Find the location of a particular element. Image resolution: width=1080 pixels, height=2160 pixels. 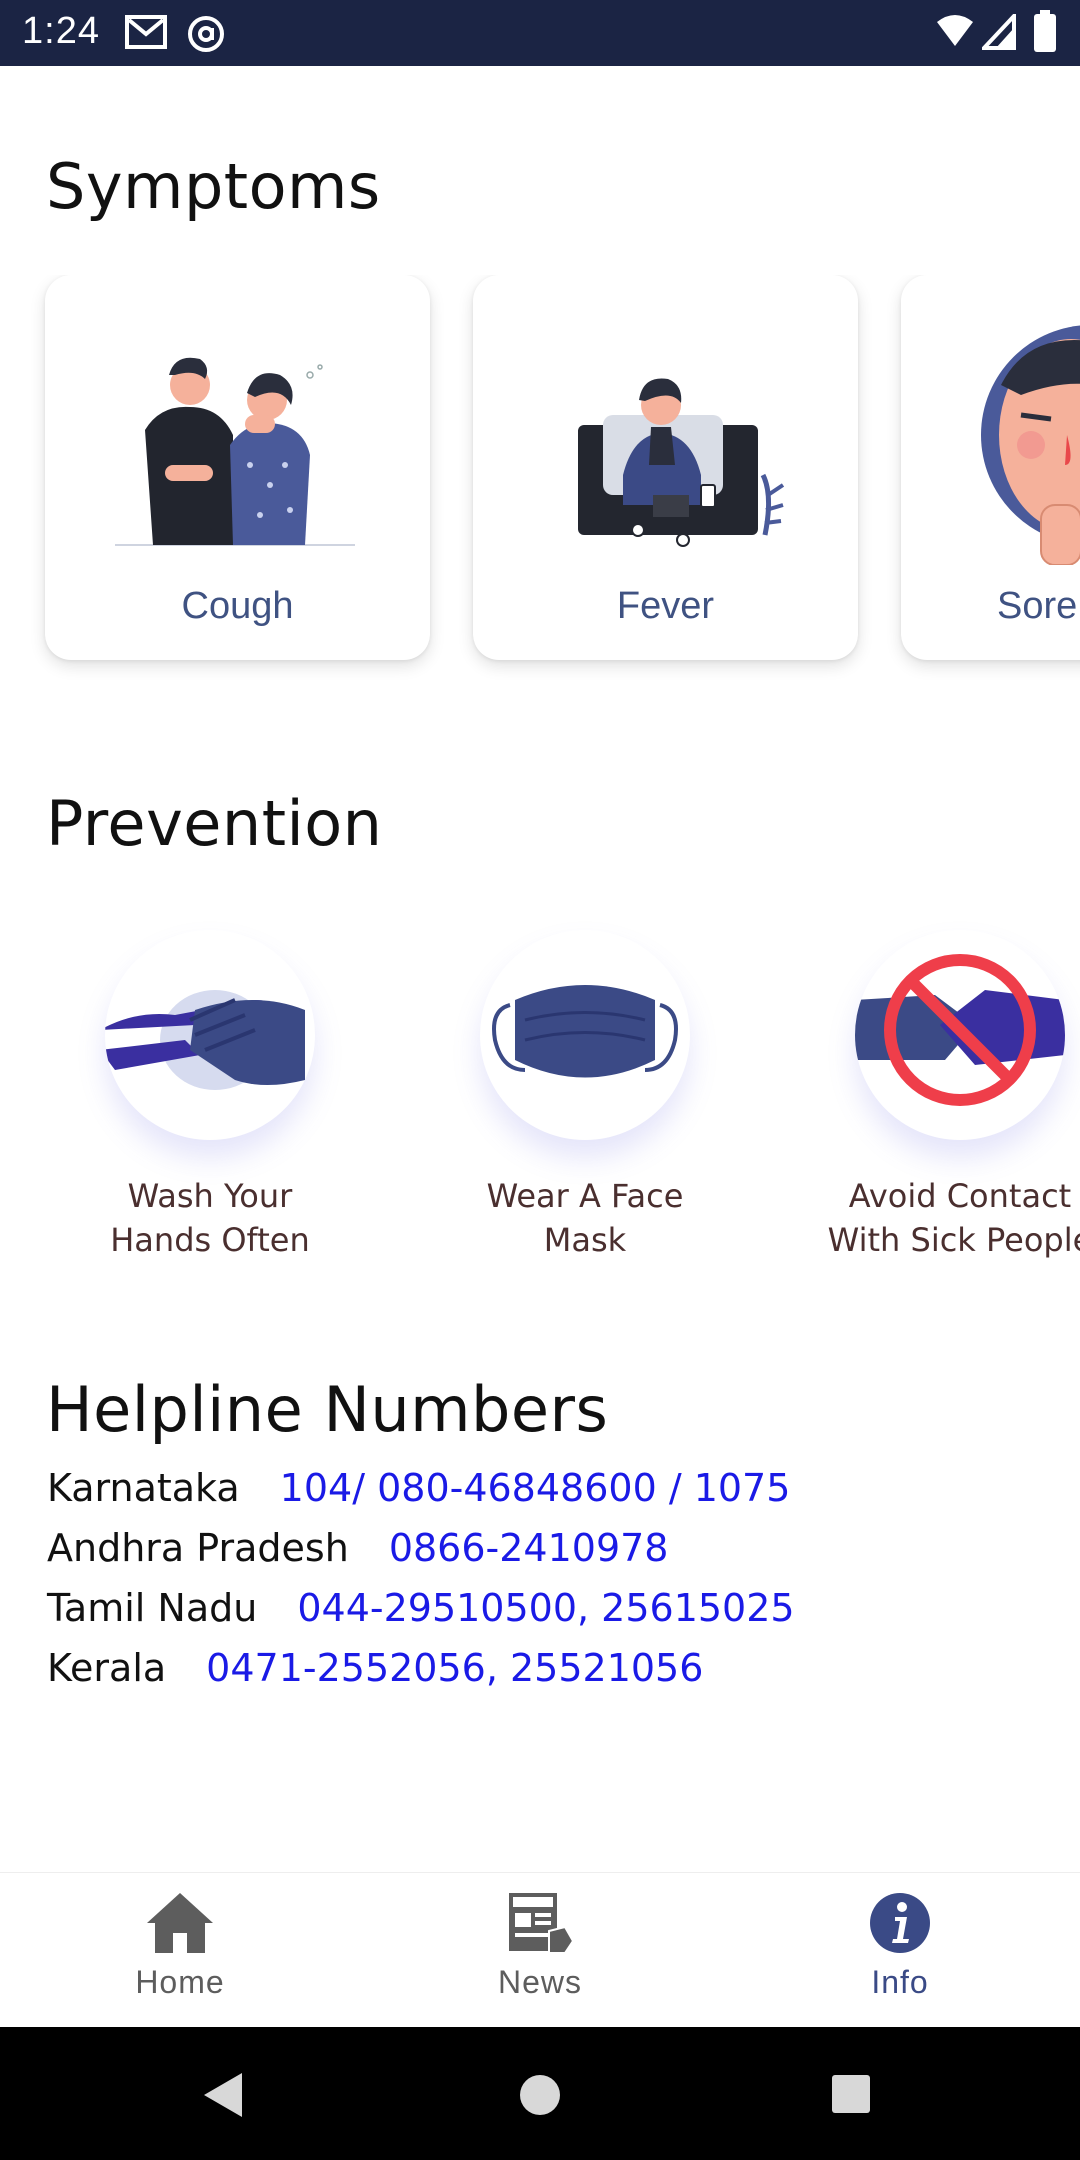

symptoms-title: Symptoms is located at coordinates (213, 186).